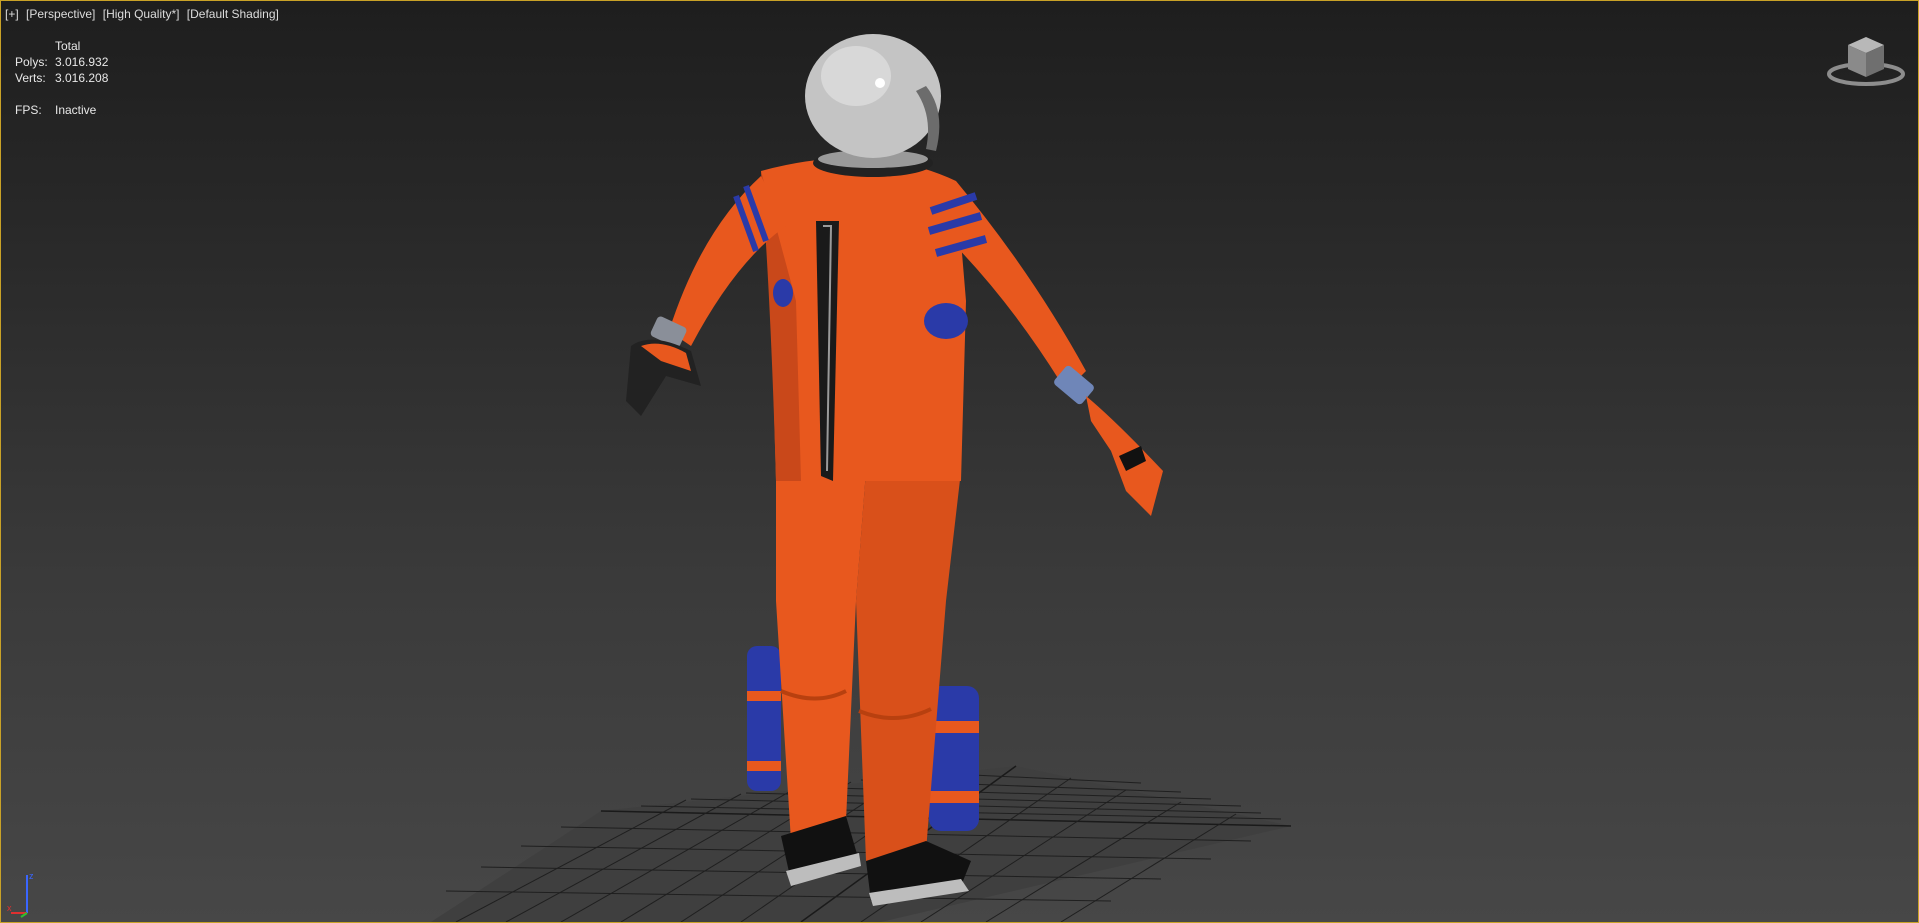  What do you see at coordinates (31, 62) in the screenshot?
I see `polys-label: Polys:` at bounding box center [31, 62].